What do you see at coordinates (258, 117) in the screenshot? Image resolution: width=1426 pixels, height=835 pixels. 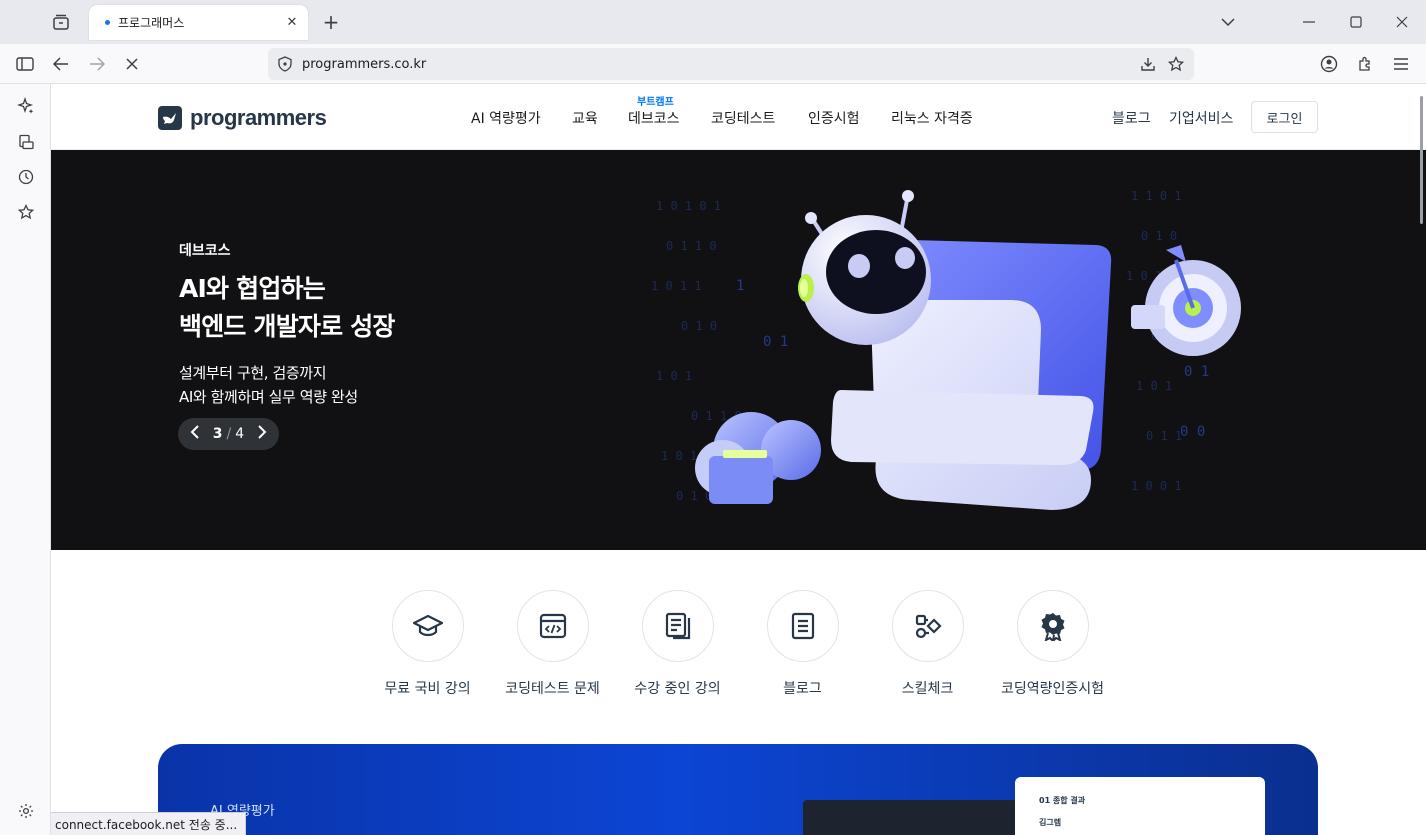 I see `logo-text: programmers` at bounding box center [258, 117].